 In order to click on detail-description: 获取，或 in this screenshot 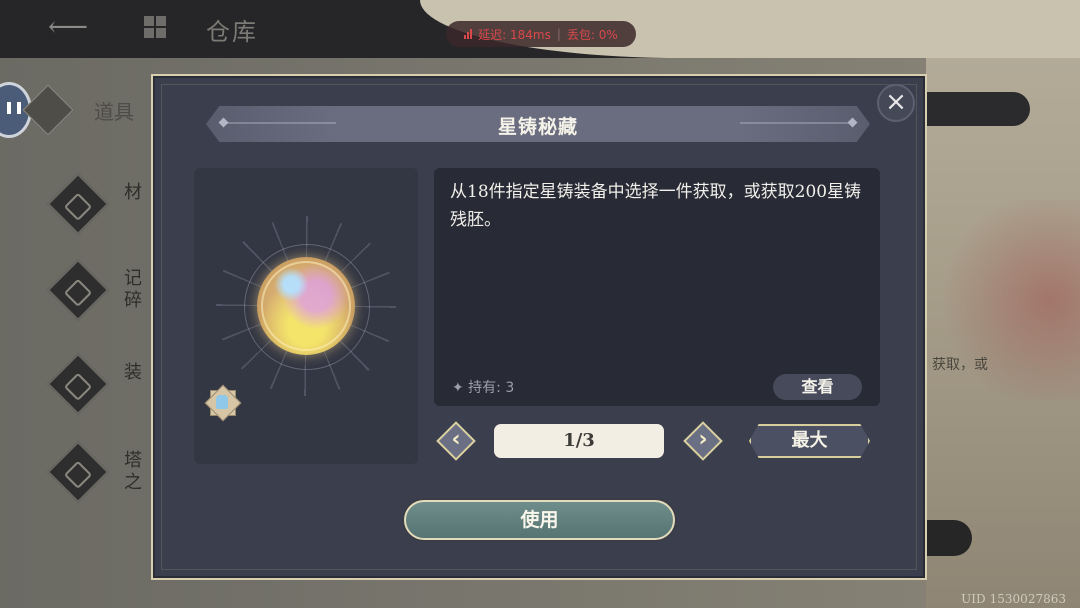, I will do `click(960, 365)`.